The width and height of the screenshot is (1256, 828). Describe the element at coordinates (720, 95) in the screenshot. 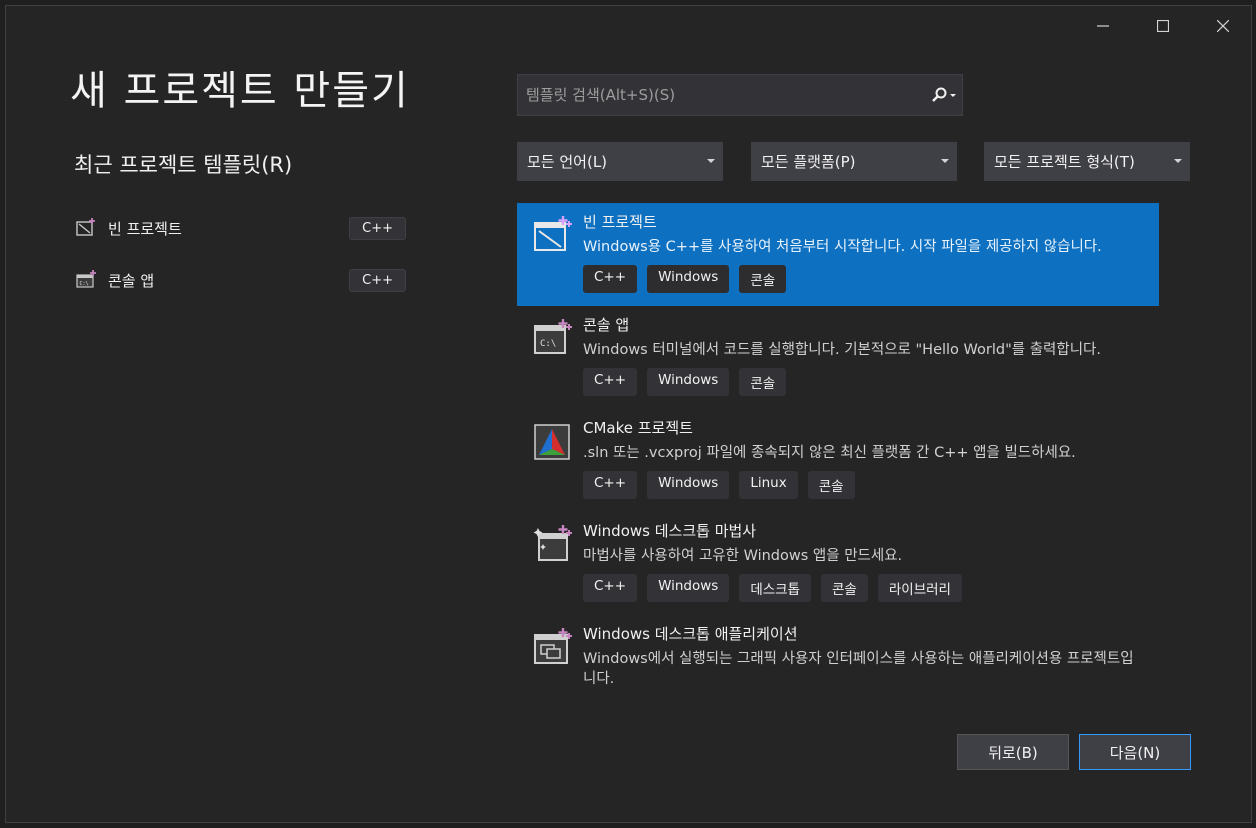

I see `search-input` at that location.